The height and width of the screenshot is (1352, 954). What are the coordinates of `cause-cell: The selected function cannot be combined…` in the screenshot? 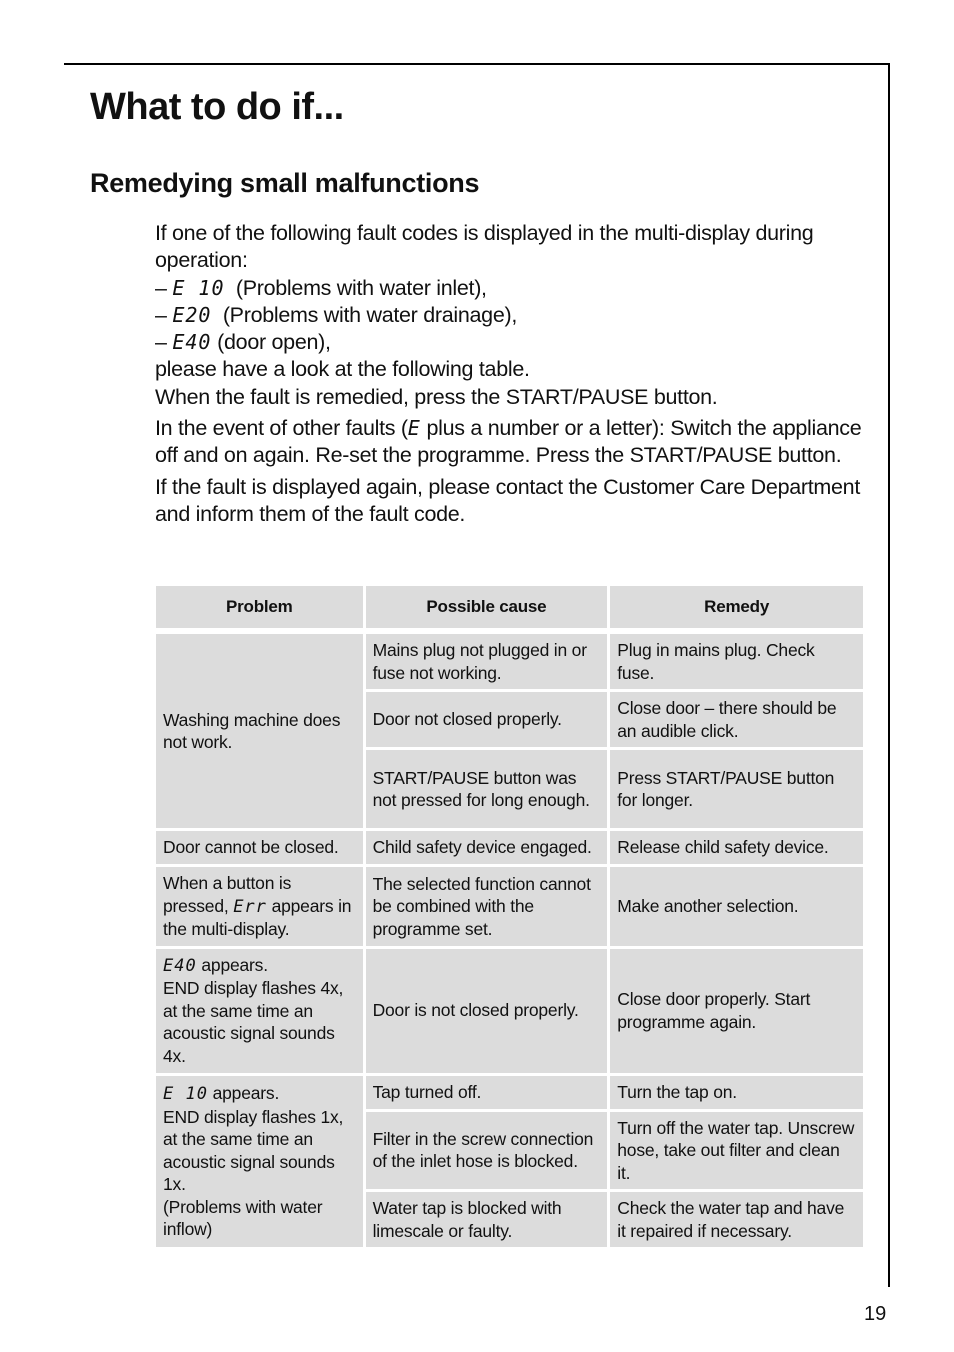 It's located at (486, 906).